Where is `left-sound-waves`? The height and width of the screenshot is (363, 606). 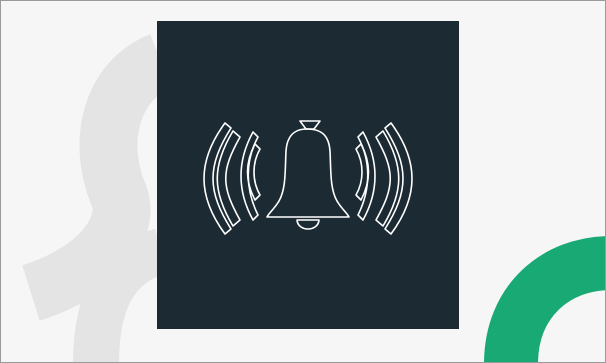
left-sound-waves is located at coordinates (232, 178).